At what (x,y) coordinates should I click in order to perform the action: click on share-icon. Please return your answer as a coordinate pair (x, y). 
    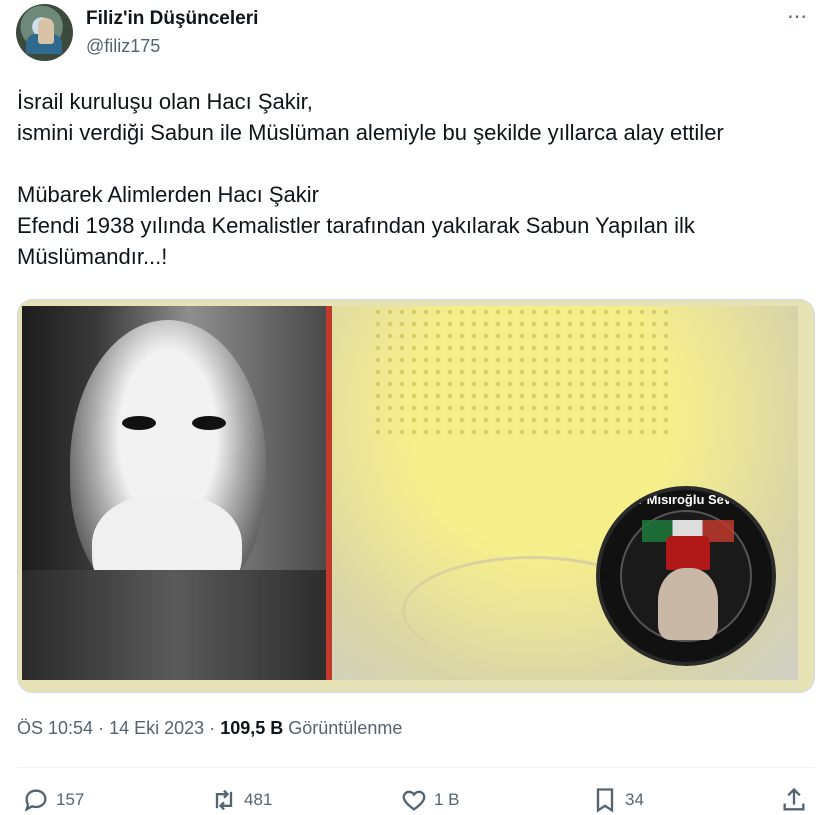
    Looking at the image, I should click on (794, 799).